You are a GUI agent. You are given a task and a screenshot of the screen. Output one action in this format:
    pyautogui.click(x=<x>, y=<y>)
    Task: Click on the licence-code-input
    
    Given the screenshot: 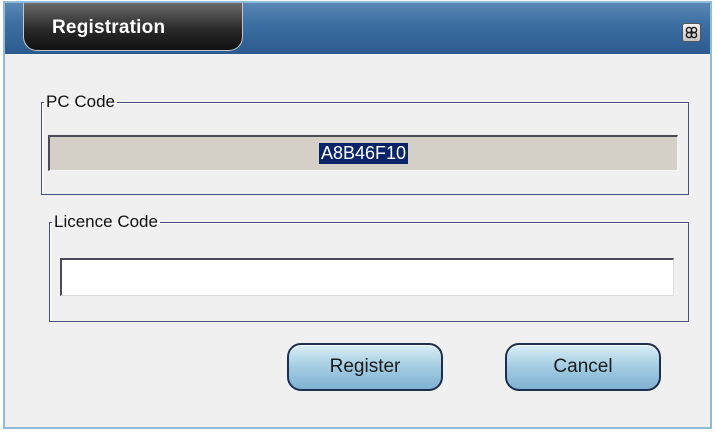 What is the action you would take?
    pyautogui.click(x=367, y=277)
    